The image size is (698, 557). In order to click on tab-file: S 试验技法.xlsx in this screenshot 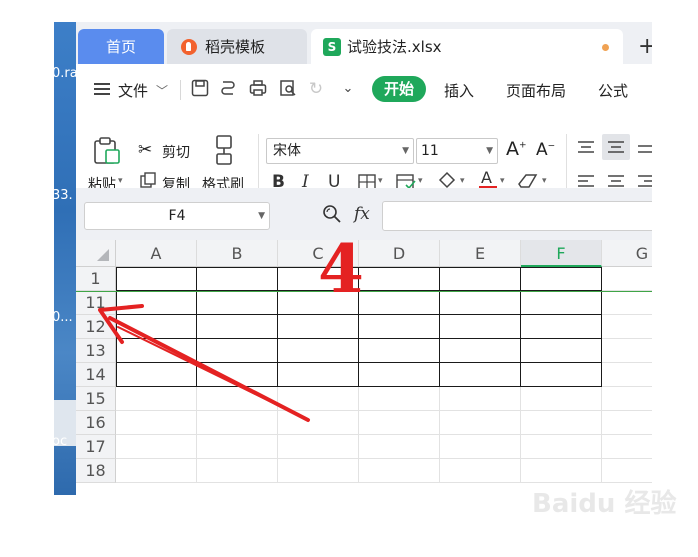, I will do `click(467, 46)`.